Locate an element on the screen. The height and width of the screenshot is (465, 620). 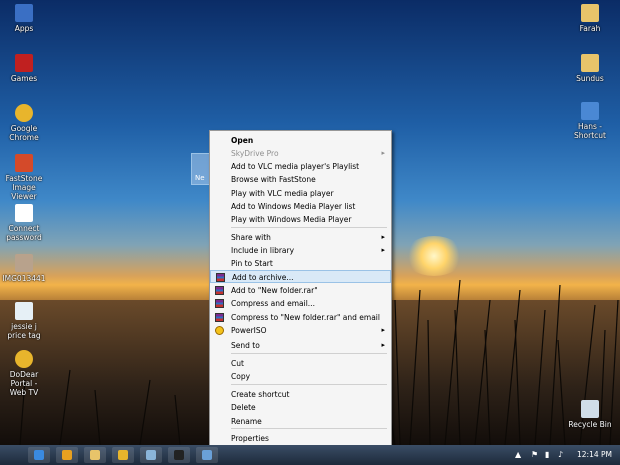
menu-item-label: PowerISO is located at coordinates (249, 330).